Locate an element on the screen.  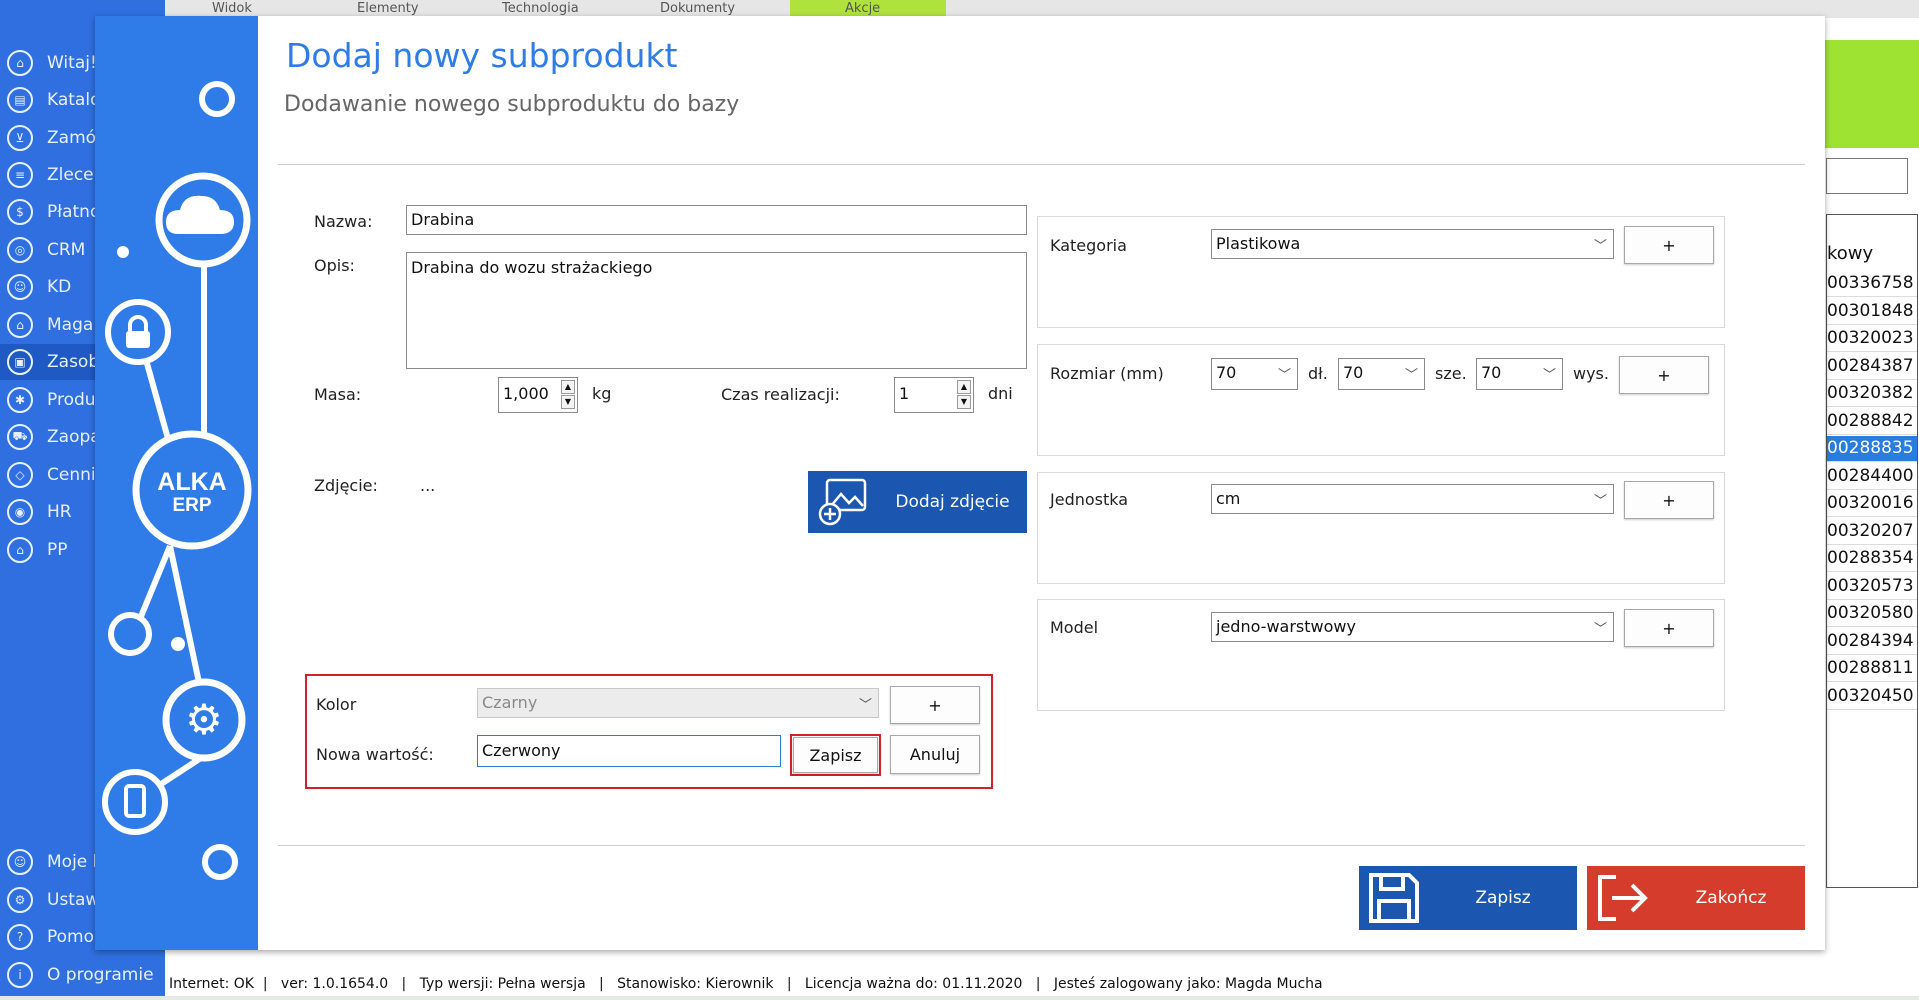
table-row: 00288811 is located at coordinates (1872, 669).